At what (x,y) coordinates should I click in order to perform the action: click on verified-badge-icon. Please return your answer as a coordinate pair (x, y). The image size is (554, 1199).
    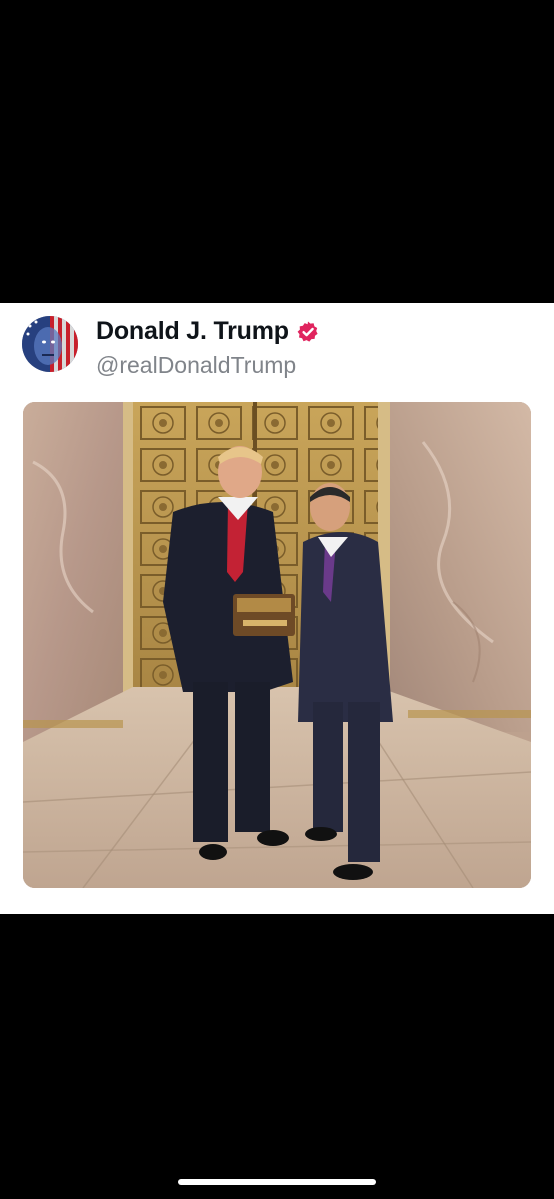
    Looking at the image, I should click on (308, 332).